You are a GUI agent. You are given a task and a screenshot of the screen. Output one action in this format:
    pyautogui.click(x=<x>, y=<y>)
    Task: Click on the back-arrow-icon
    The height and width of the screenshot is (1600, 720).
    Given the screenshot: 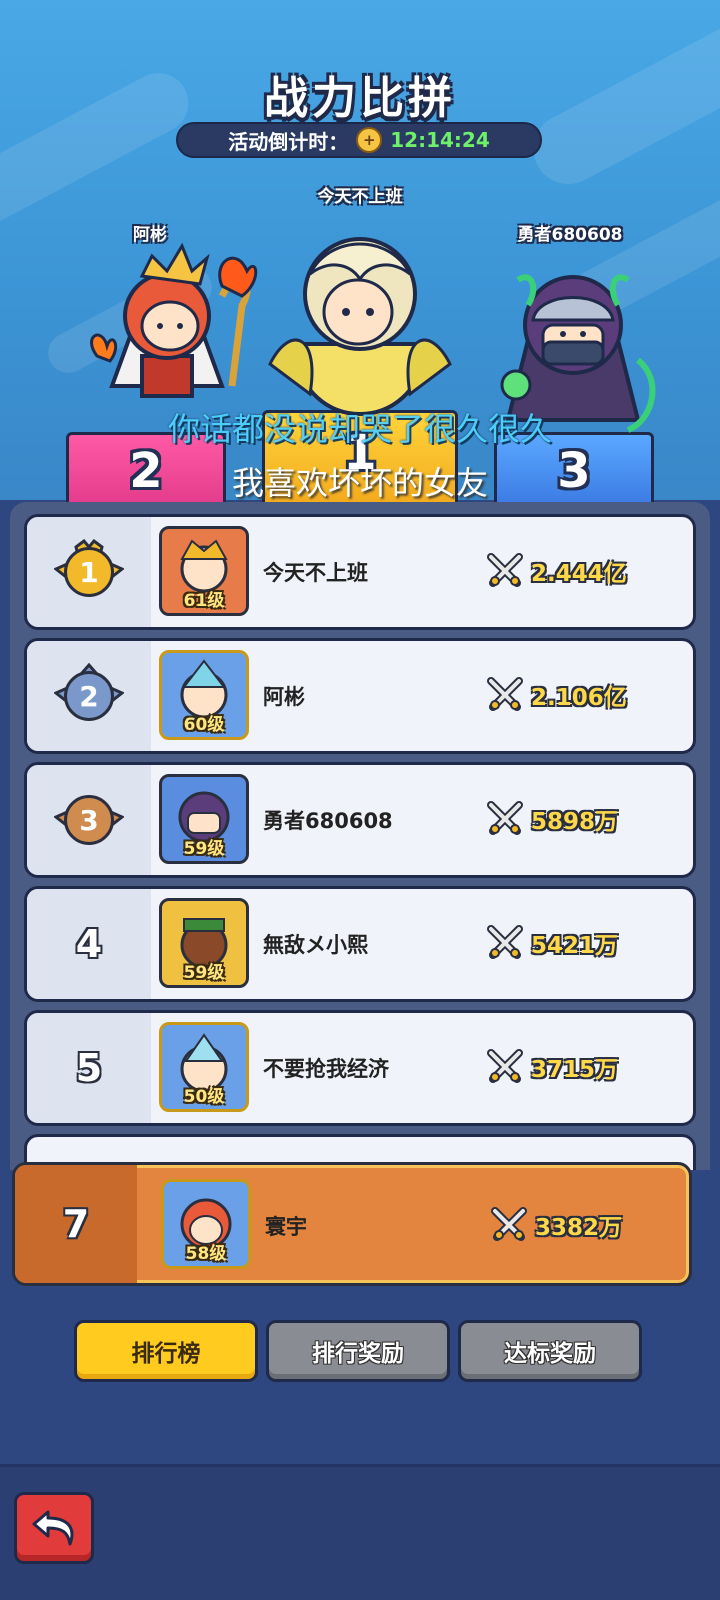 What is the action you would take?
    pyautogui.click(x=53, y=1528)
    